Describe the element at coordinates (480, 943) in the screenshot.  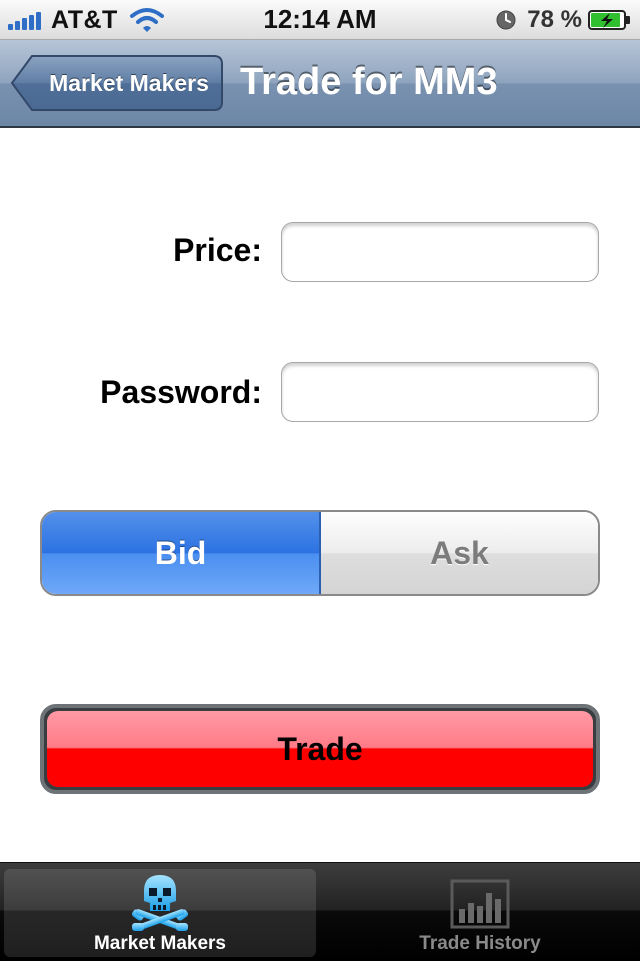
I see `tab-trade-history-label: Trade History` at that location.